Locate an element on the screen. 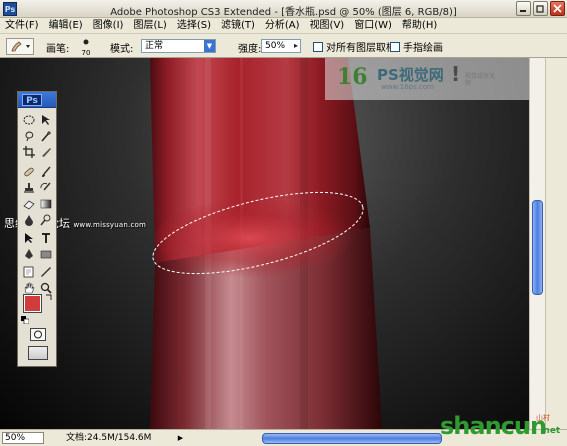  history-brush-icon is located at coordinates (45, 186).